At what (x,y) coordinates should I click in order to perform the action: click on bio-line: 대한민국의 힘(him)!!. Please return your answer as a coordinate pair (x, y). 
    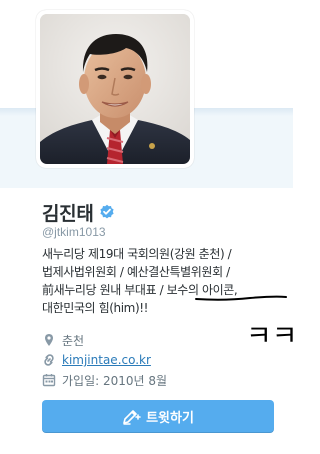
    Looking at the image, I should click on (95, 308).